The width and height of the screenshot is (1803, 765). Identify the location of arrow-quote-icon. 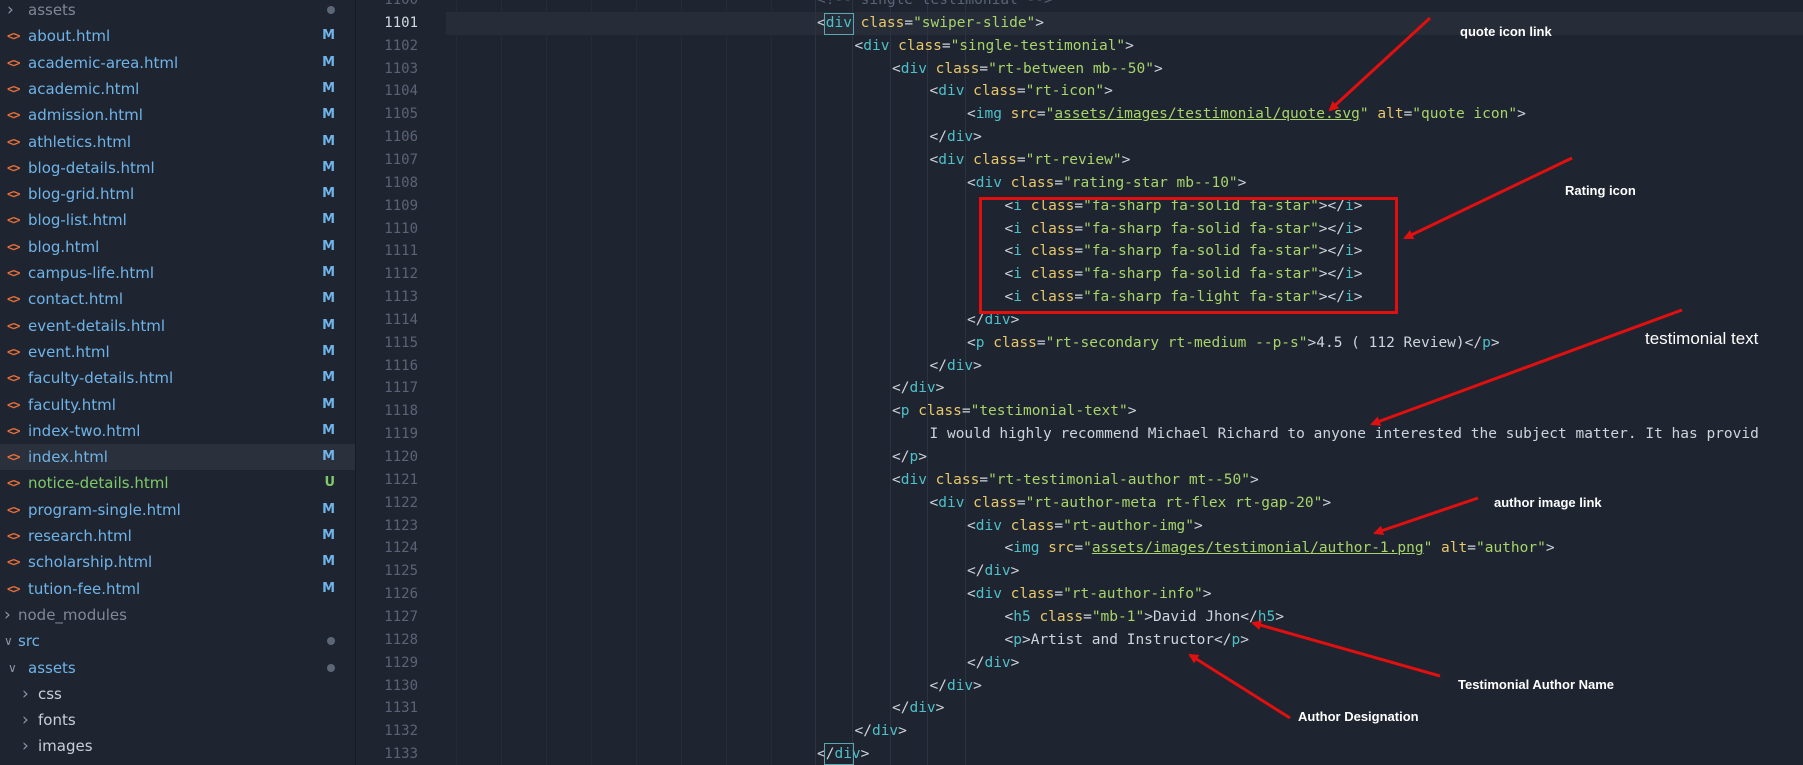
(1380, 64).